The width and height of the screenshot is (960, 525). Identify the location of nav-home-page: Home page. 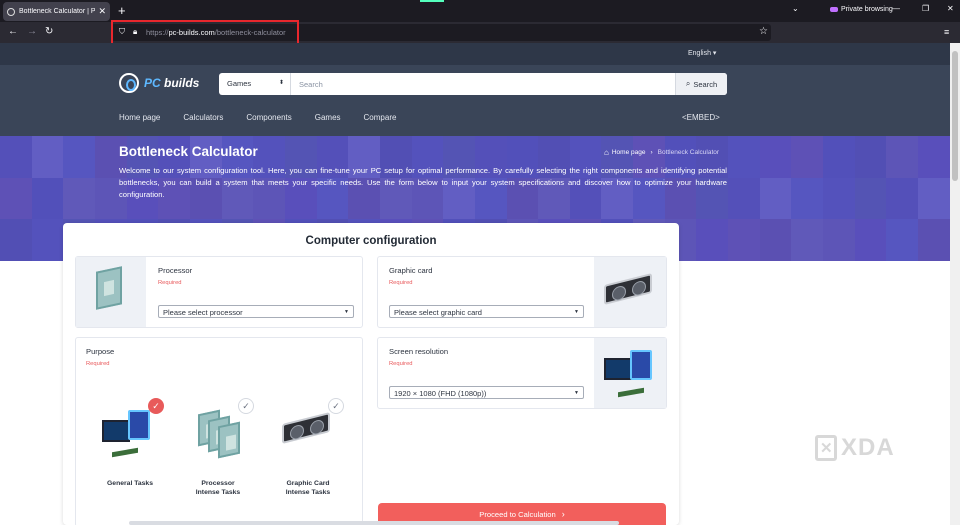
(139, 117).